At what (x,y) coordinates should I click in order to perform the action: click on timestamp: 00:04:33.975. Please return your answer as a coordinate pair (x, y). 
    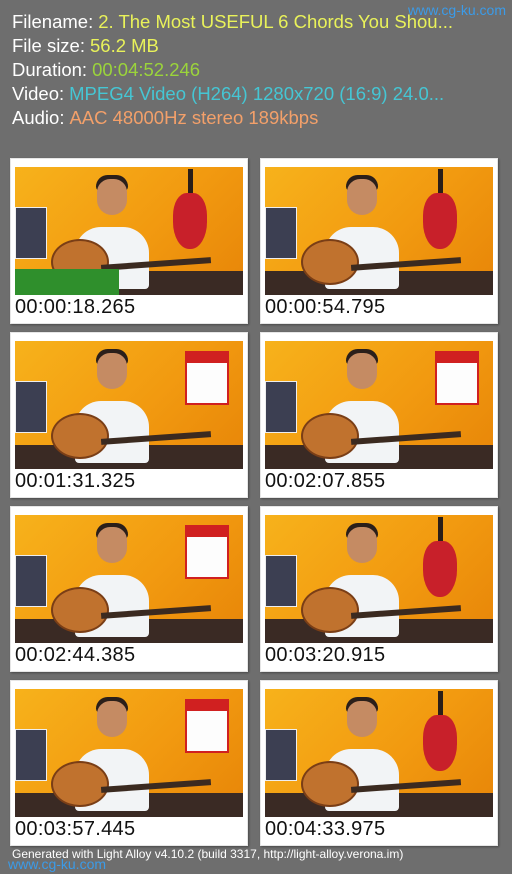
    Looking at the image, I should click on (325, 829).